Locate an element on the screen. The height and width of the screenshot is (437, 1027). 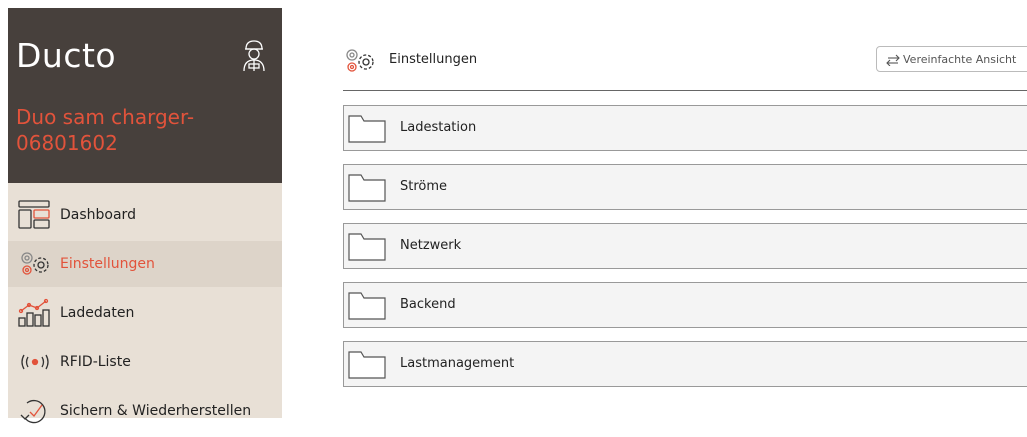
folder-backend: Backend is located at coordinates (685, 305).